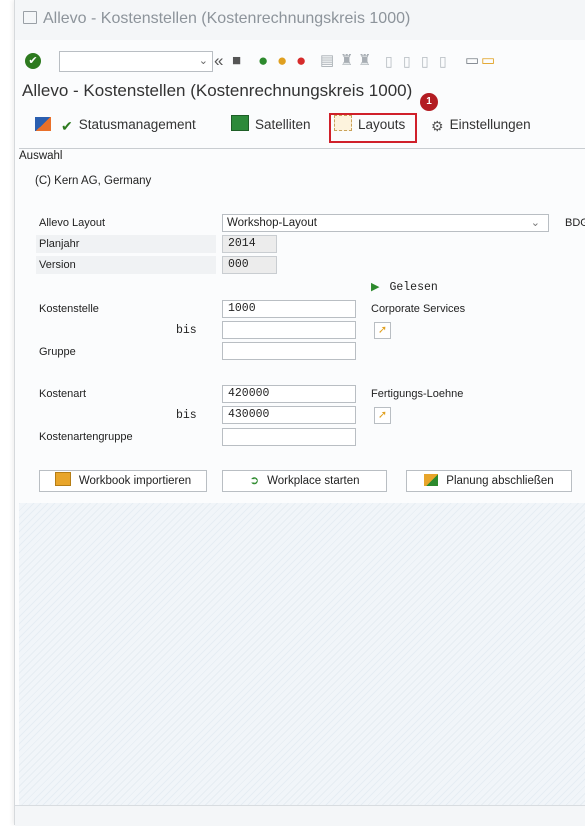  Describe the element at coordinates (59, 244) in the screenshot. I see `planjahr-label: Planjahr` at that location.